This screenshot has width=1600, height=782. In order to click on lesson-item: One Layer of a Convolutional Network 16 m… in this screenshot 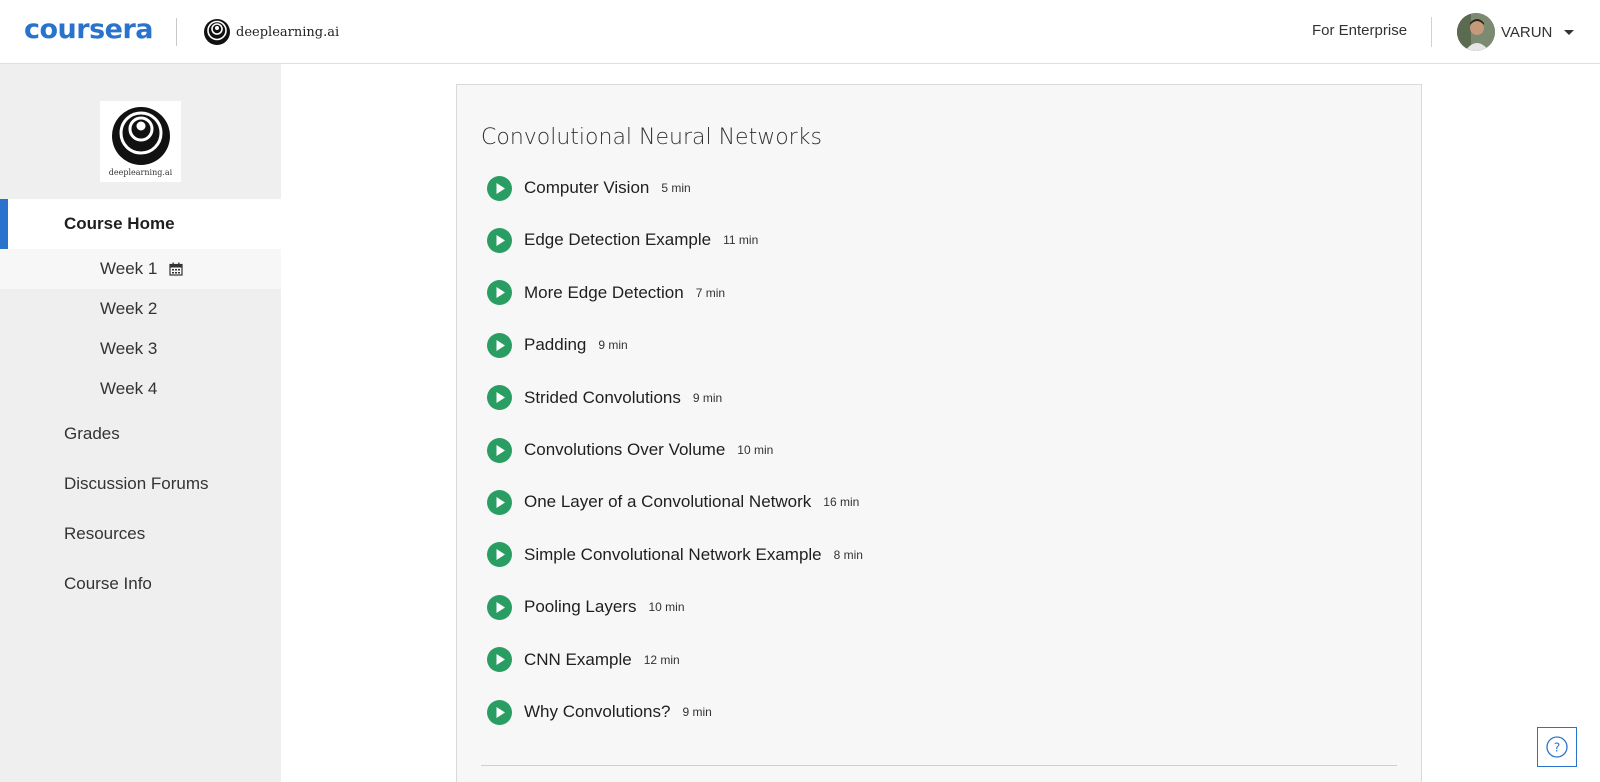, I will do `click(673, 502)`.